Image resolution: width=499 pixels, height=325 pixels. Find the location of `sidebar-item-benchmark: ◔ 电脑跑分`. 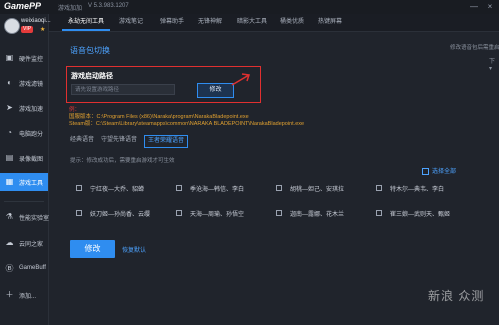

sidebar-item-benchmark: ◔ 电脑跑分 is located at coordinates (24, 133).